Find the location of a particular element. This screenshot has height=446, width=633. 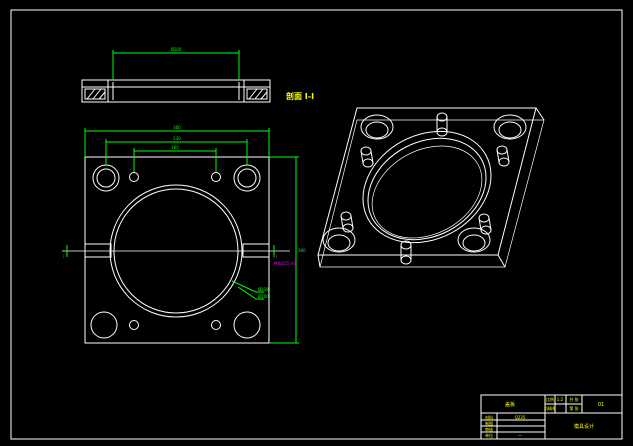

org-value-cell: — is located at coordinates (520, 435).